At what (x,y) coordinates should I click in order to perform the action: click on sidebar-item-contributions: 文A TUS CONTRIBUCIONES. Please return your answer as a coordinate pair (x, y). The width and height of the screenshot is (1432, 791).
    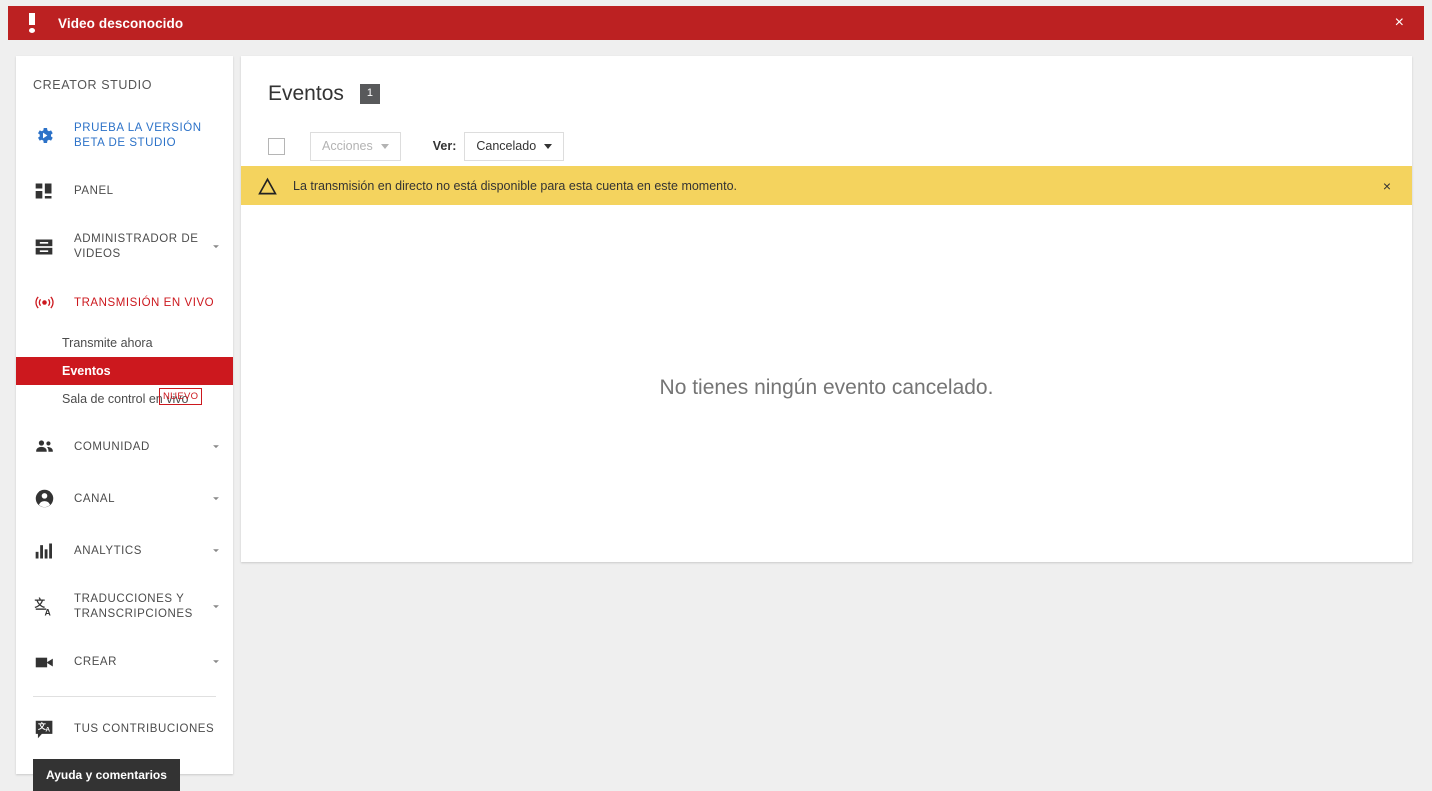
    Looking at the image, I should click on (124, 729).